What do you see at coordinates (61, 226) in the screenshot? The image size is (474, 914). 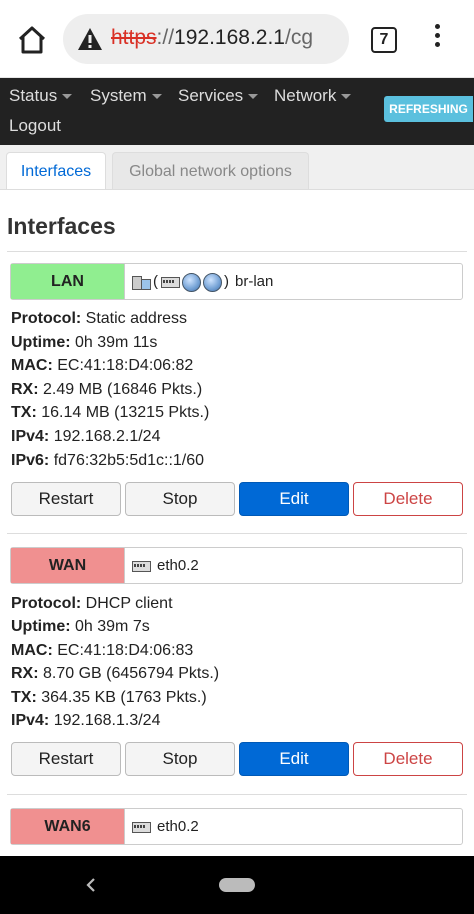 I see `page-title: Interfaces` at bounding box center [61, 226].